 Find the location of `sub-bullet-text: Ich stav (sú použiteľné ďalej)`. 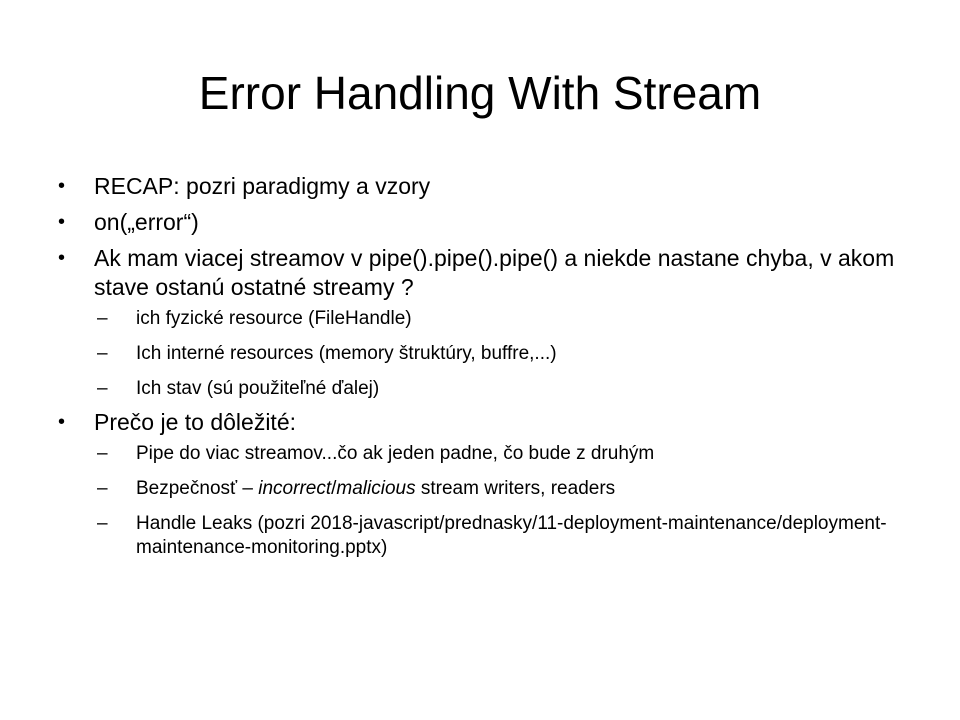

sub-bullet-text: Ich stav (sú použiteľné ďalej) is located at coordinates (258, 388).